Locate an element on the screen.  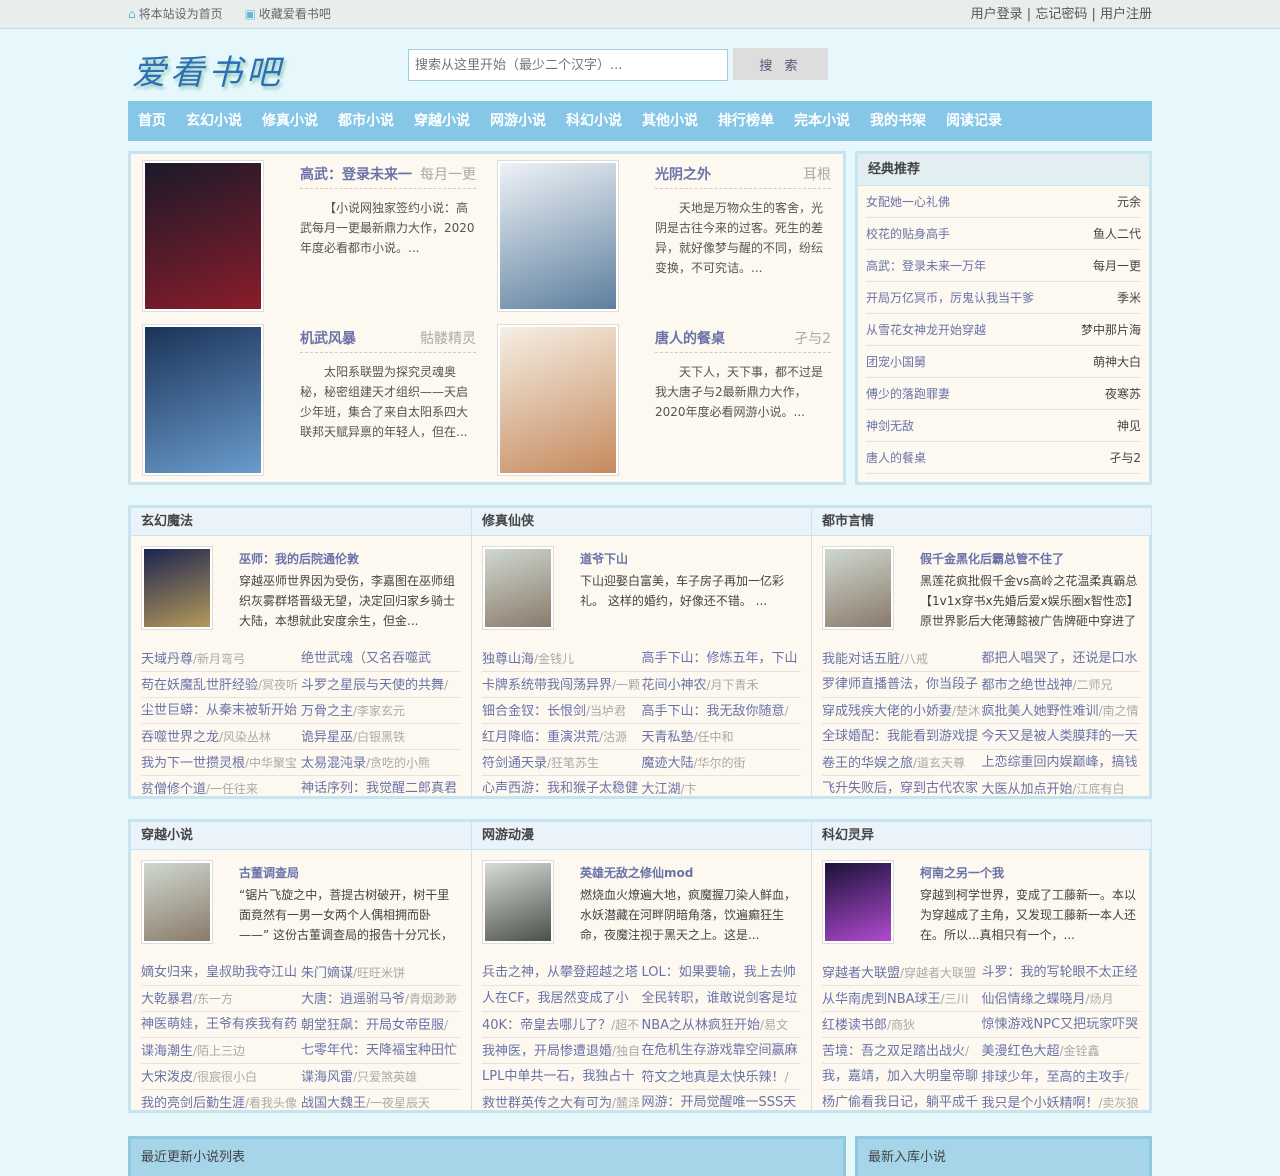
book-title: 红月降临：重演洪荒 is located at coordinates (540, 737).